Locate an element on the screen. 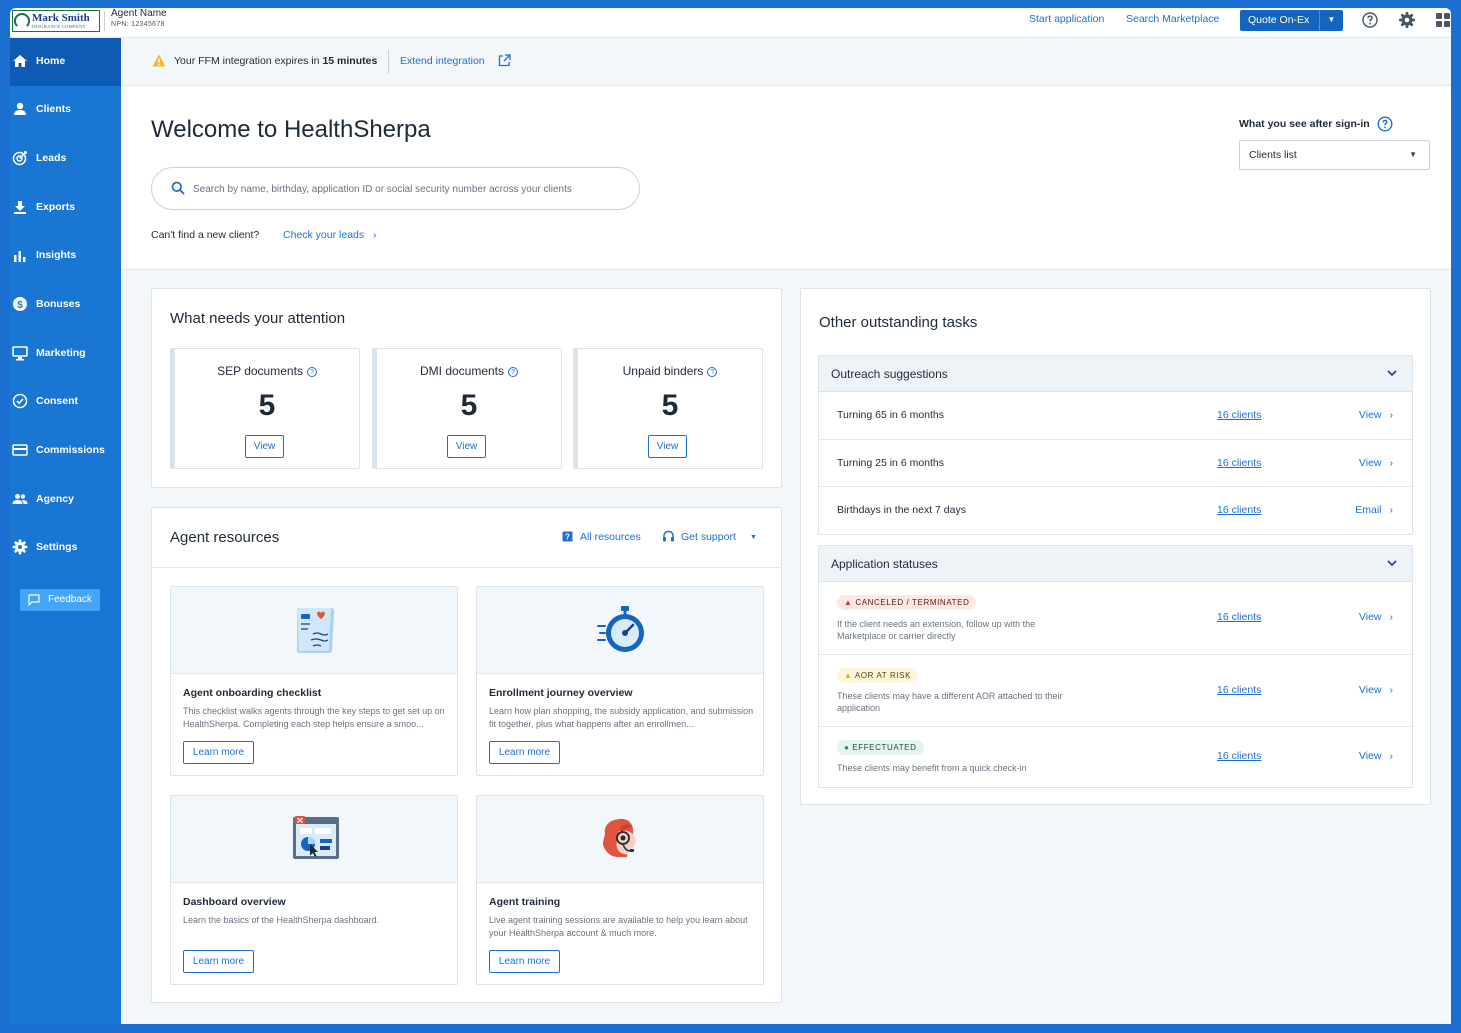 Image resolution: width=1461 pixels, height=1033 pixels. sidebar-item-home: Home is located at coordinates (65, 62).